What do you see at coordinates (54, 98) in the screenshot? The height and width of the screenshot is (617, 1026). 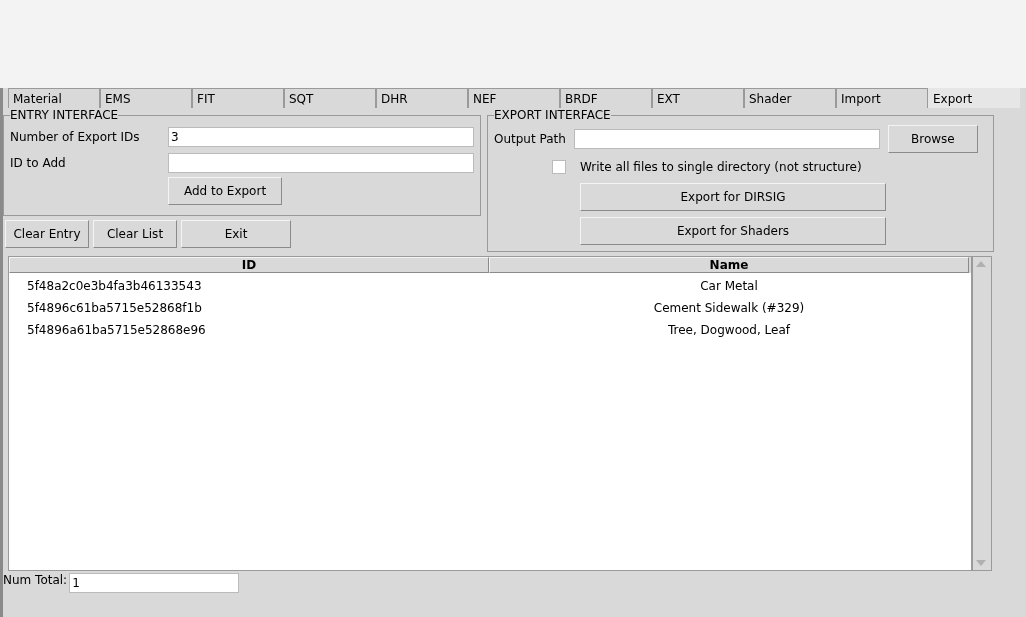 I see `tab: Material` at bounding box center [54, 98].